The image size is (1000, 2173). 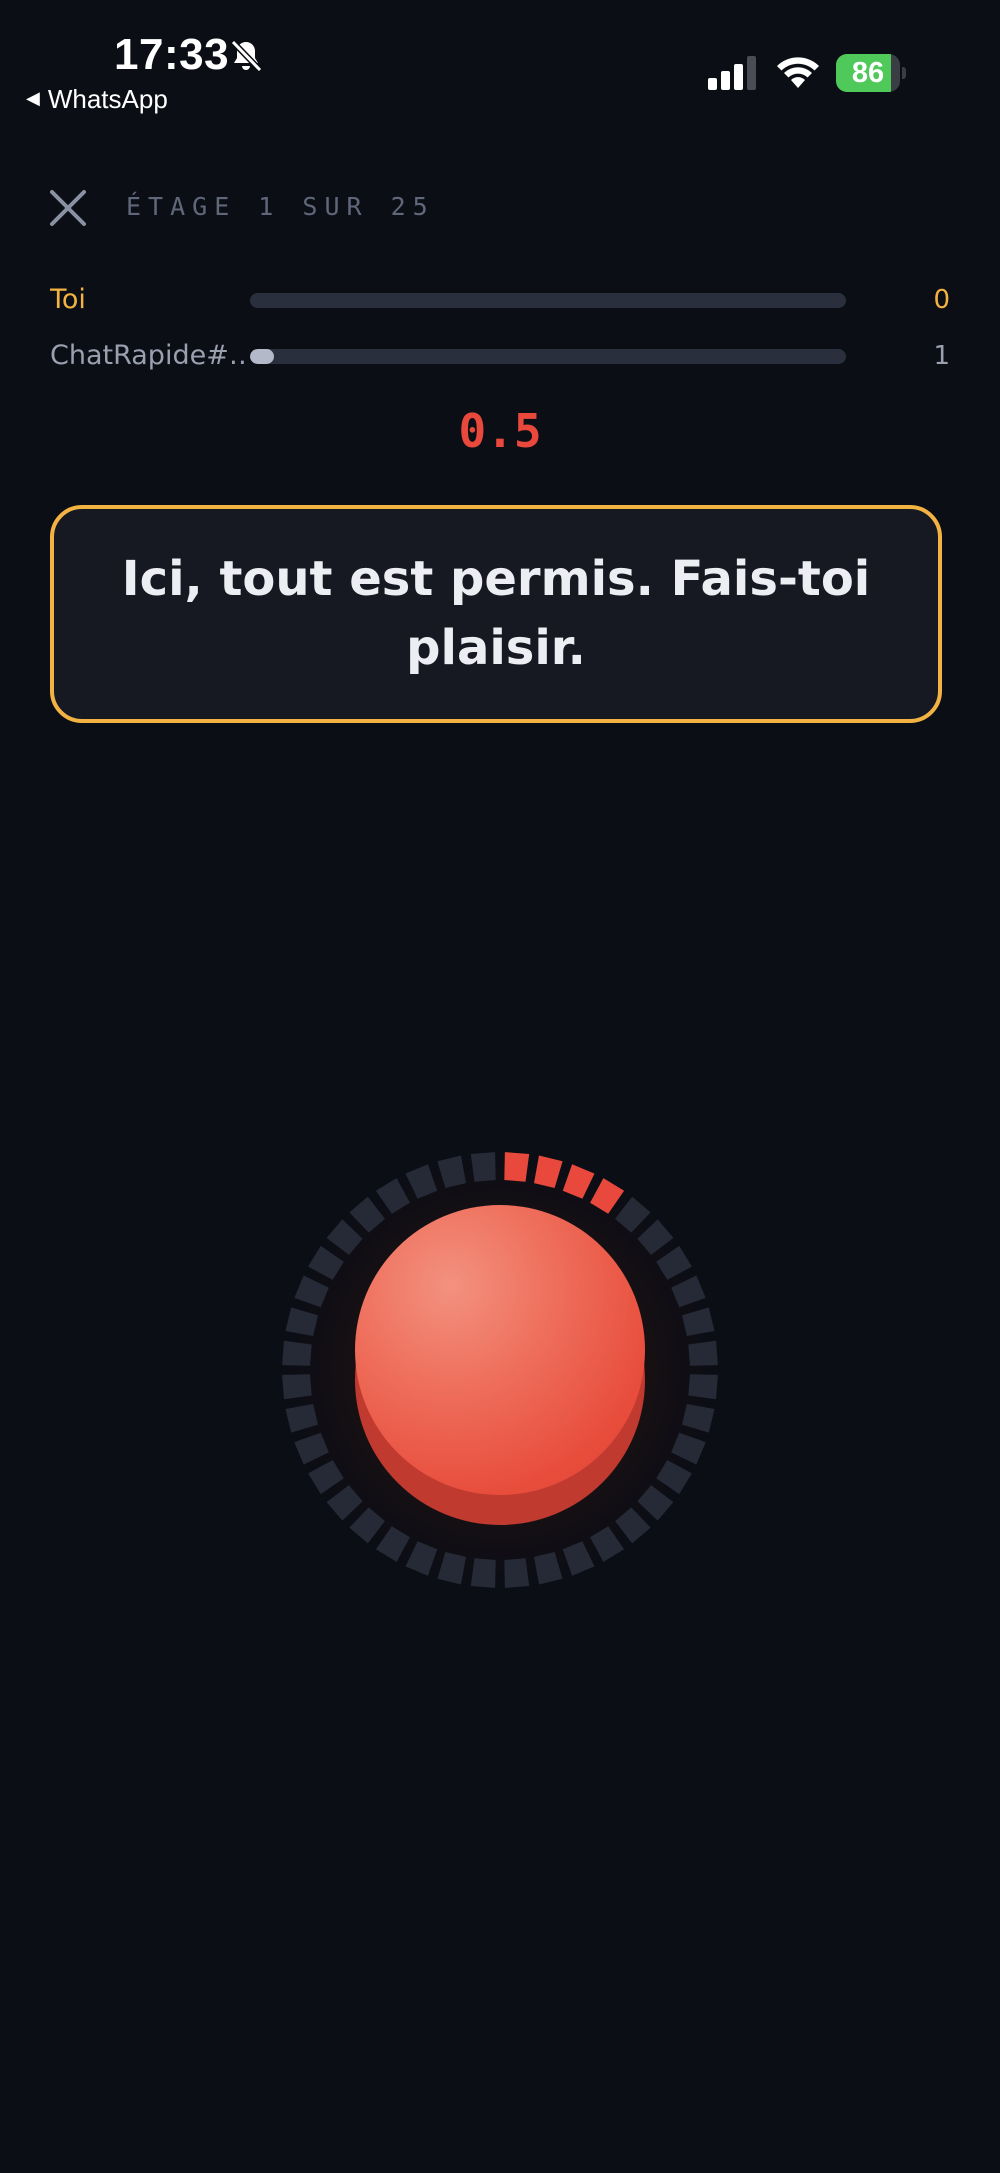 What do you see at coordinates (246, 56) in the screenshot?
I see `bell-slash-icon` at bounding box center [246, 56].